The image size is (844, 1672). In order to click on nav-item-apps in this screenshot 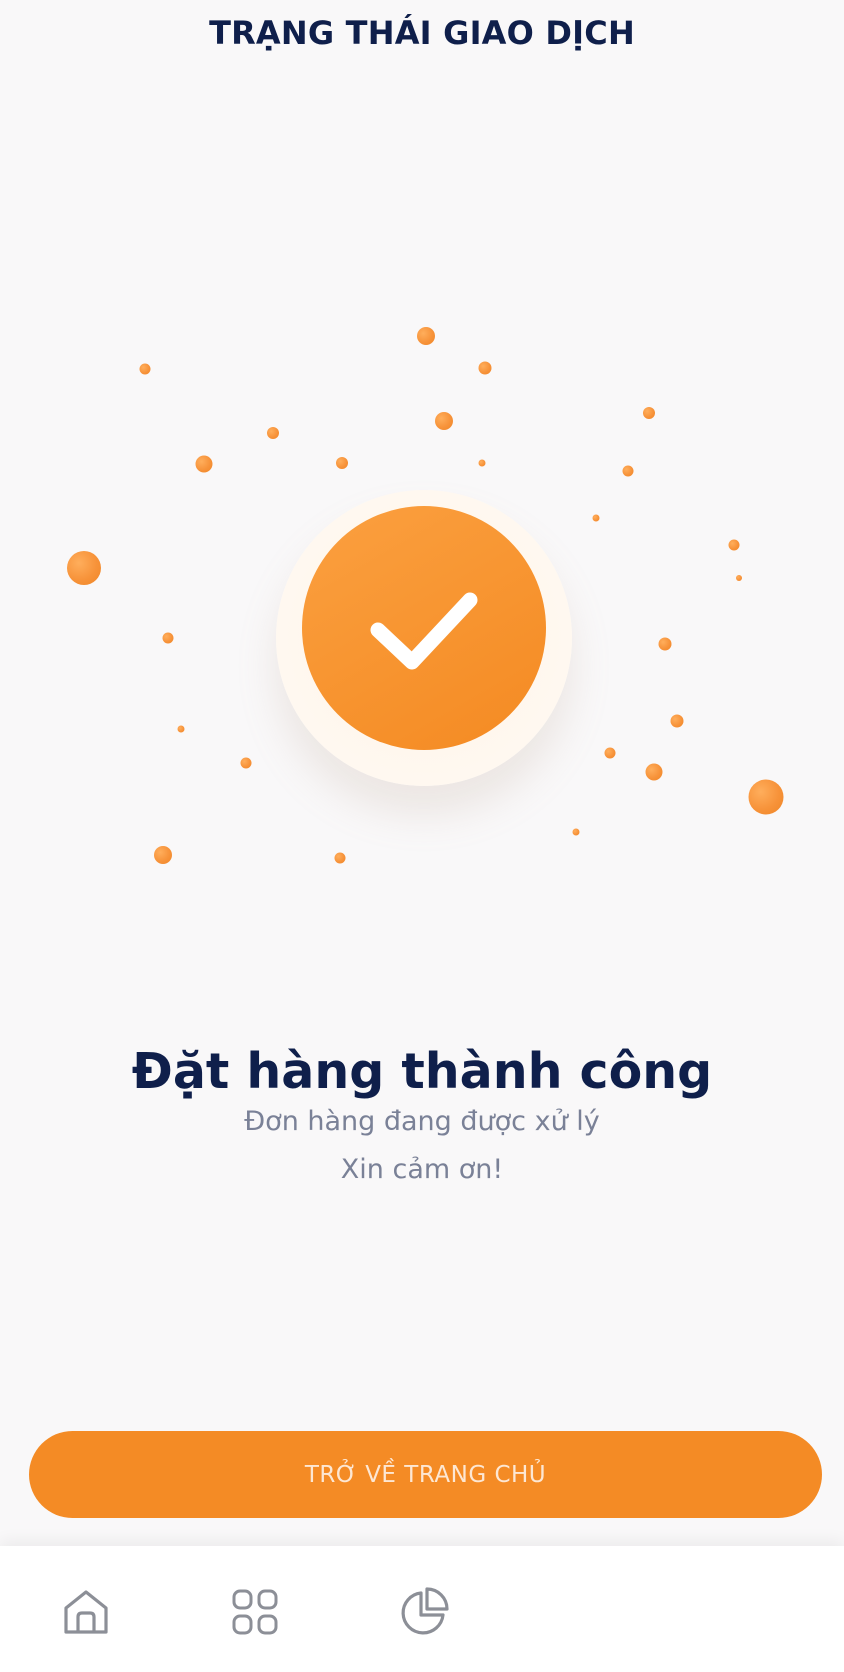, I will do `click(255, 1612)`.